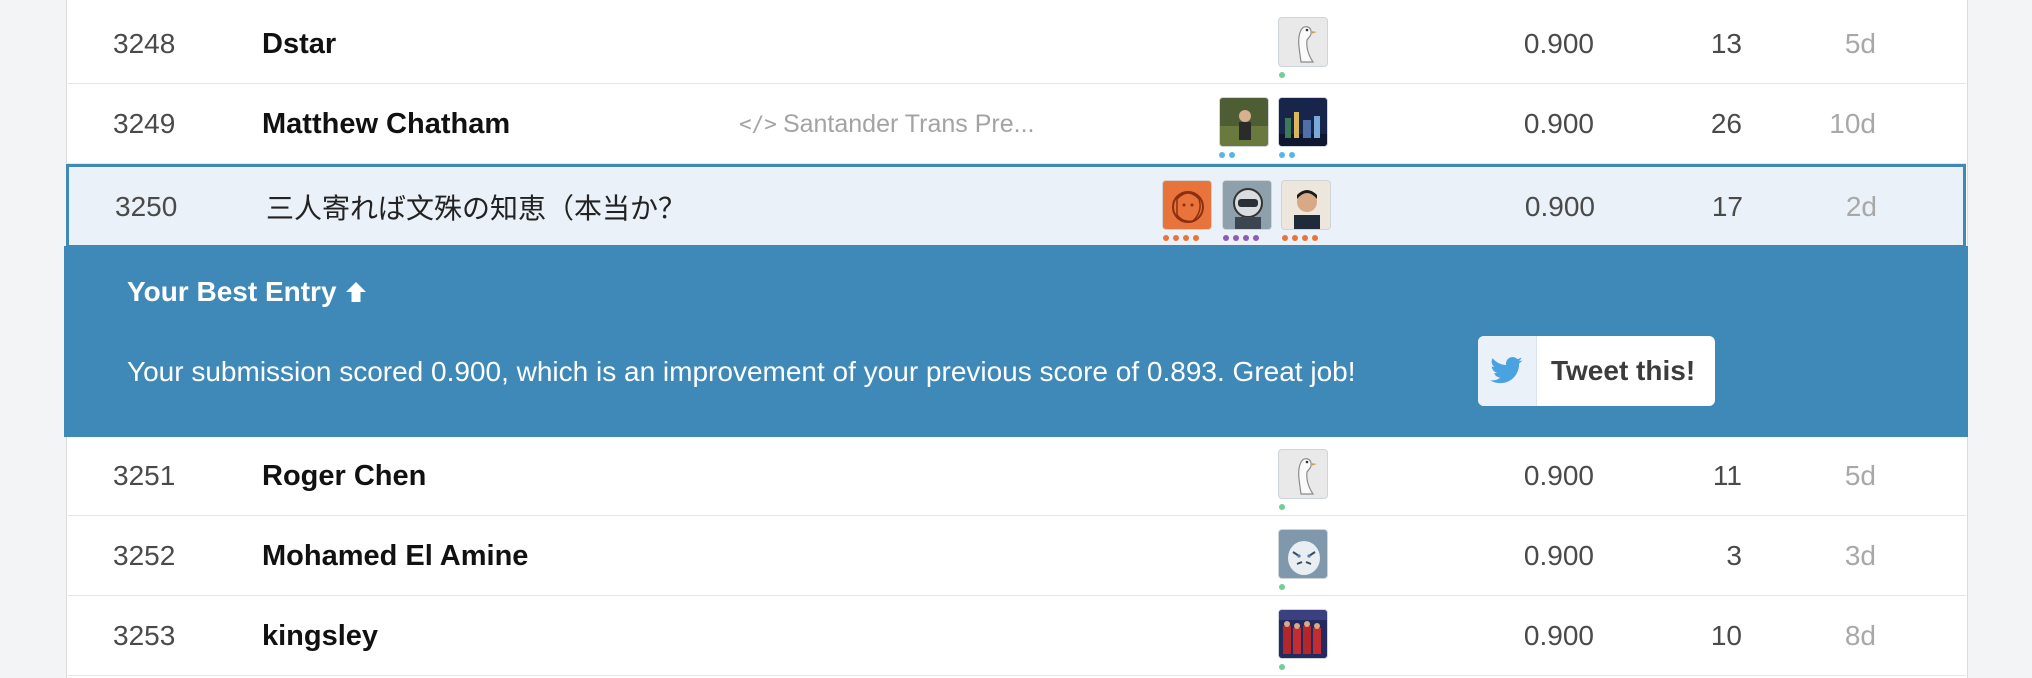 The height and width of the screenshot is (678, 2032). Describe the element at coordinates (1303, 122) in the screenshot. I see `city-avatar` at that location.